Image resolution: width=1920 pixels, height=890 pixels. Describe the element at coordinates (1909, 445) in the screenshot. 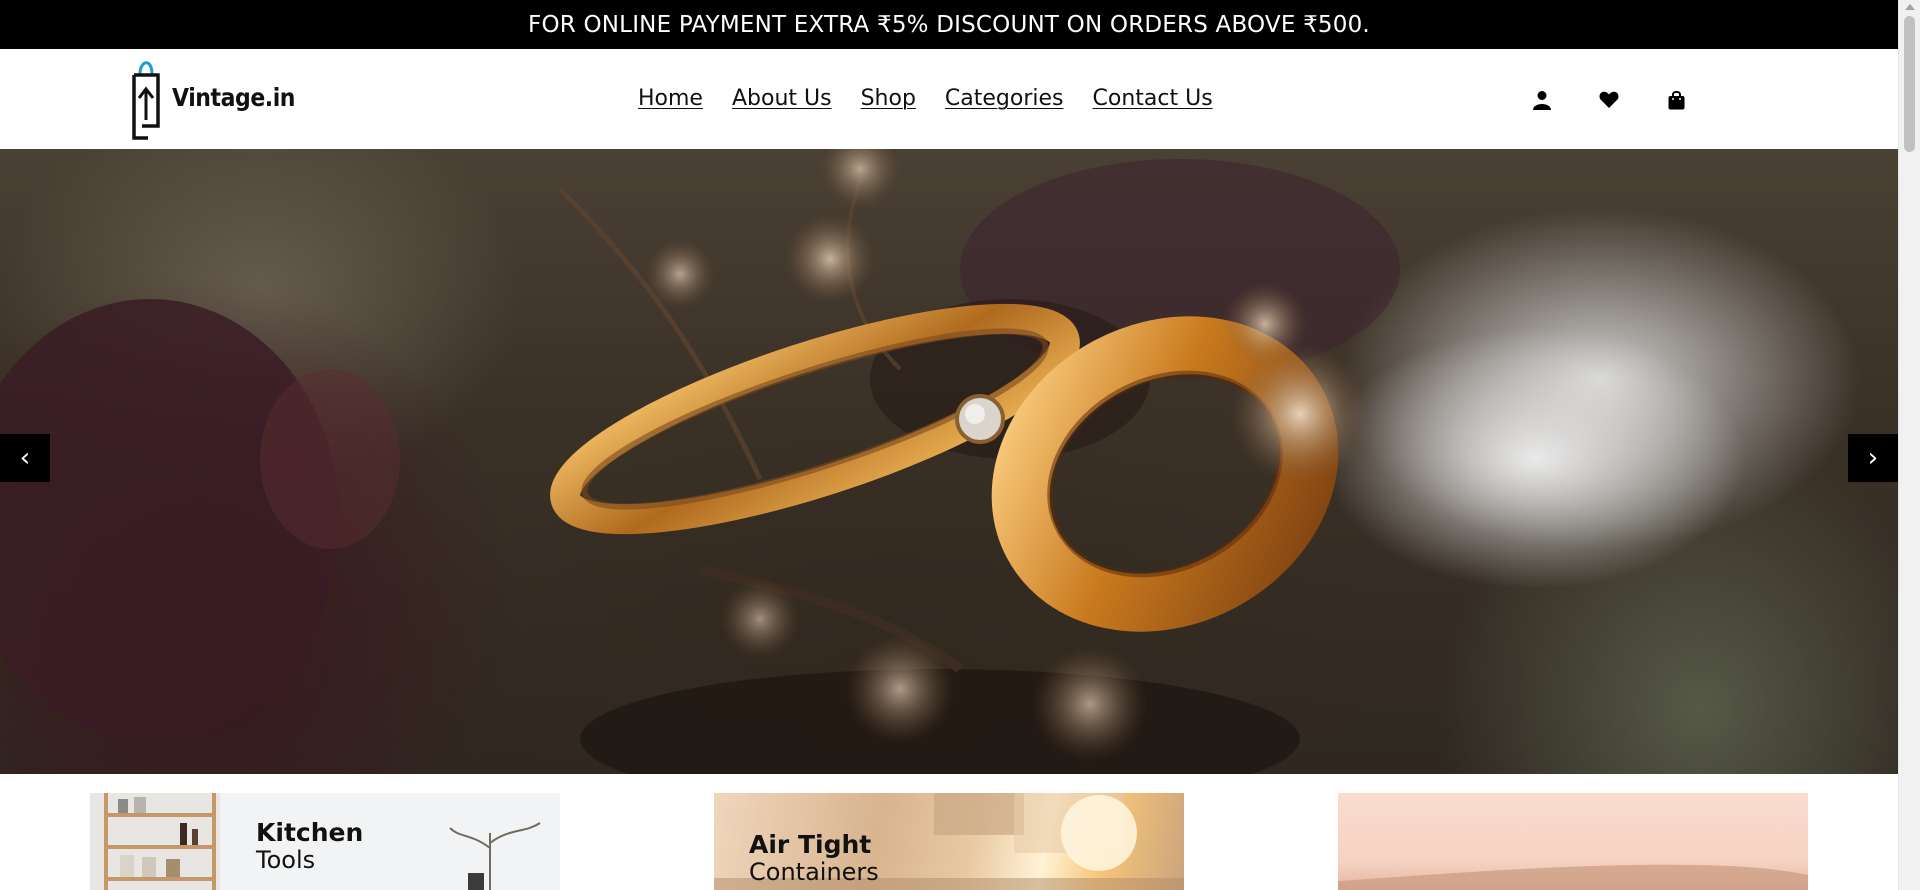

I see `page-scrollbar` at that location.